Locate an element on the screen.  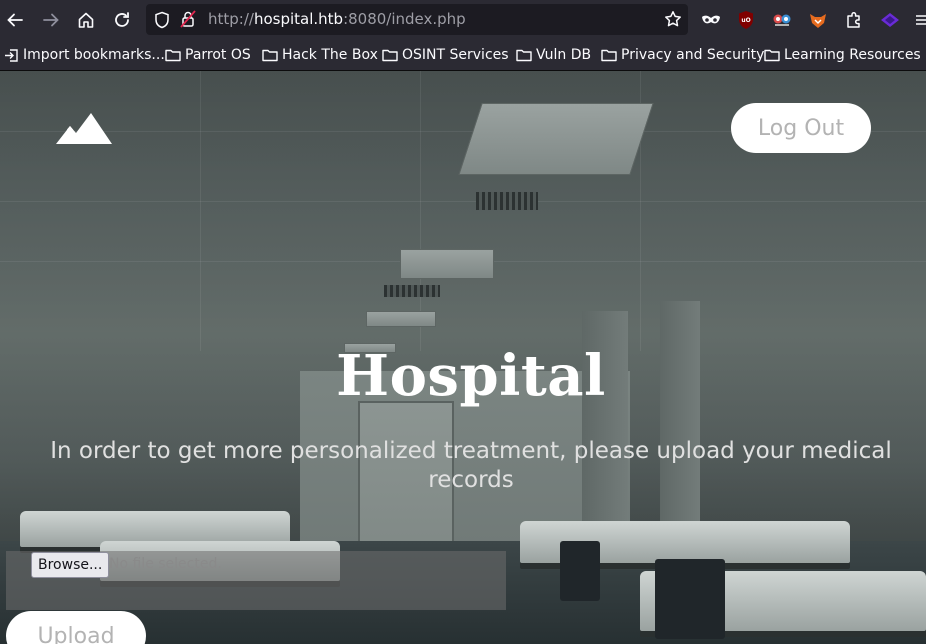
page-title: Hospital is located at coordinates (471, 376).